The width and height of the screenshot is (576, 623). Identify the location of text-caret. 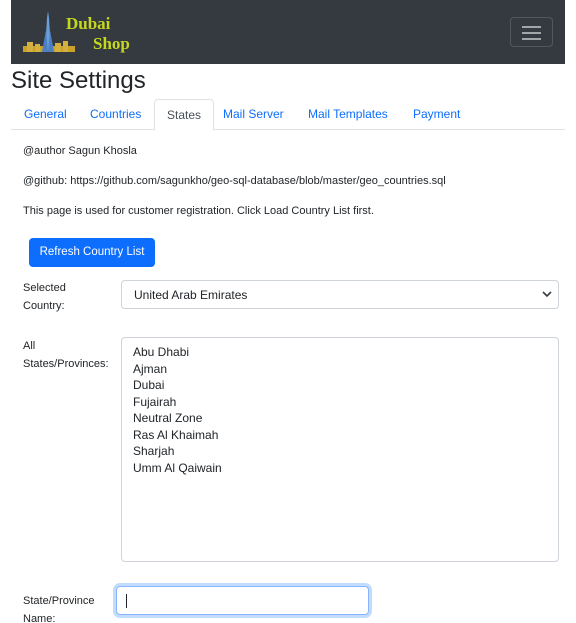
(126, 601).